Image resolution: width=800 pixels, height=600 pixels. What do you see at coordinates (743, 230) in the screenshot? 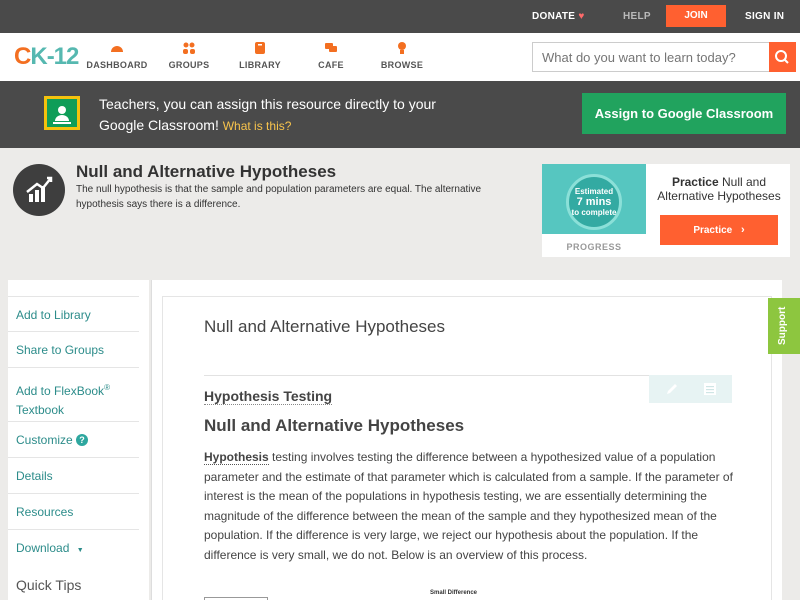
I see `chevron-right-icon: ›` at bounding box center [743, 230].